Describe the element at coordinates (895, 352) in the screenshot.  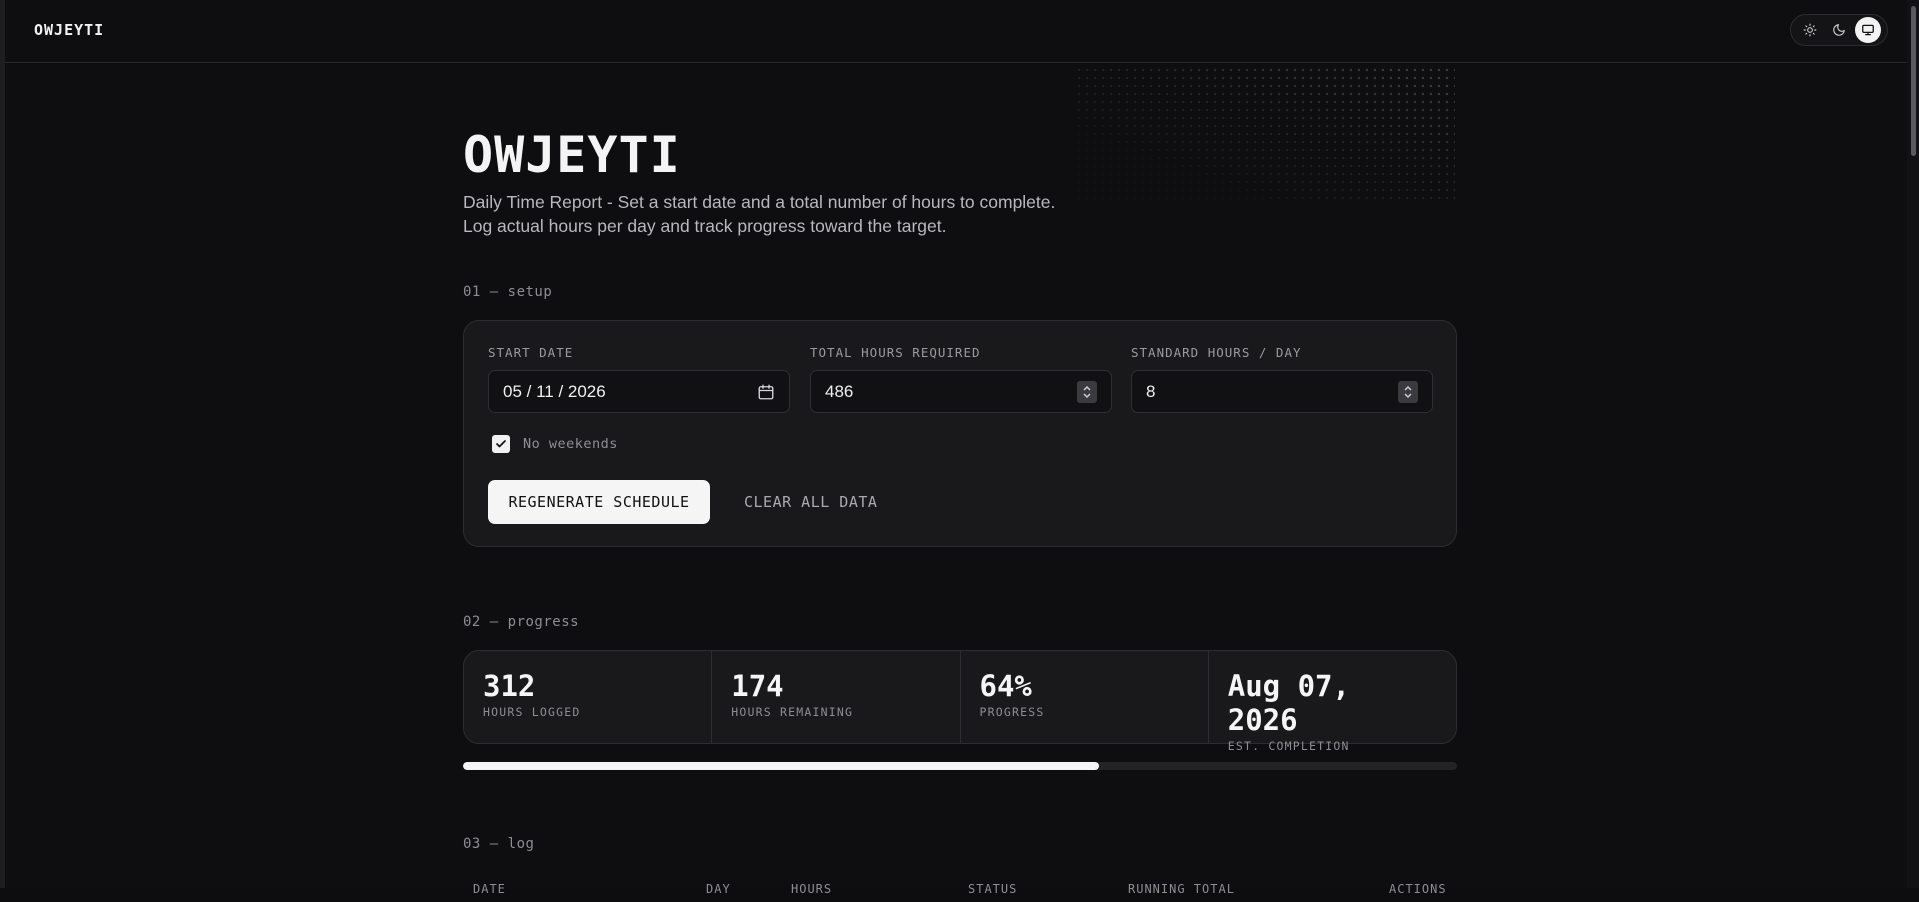
I see `total-hours-label: TOTAL HOURS REQUIRED` at that location.